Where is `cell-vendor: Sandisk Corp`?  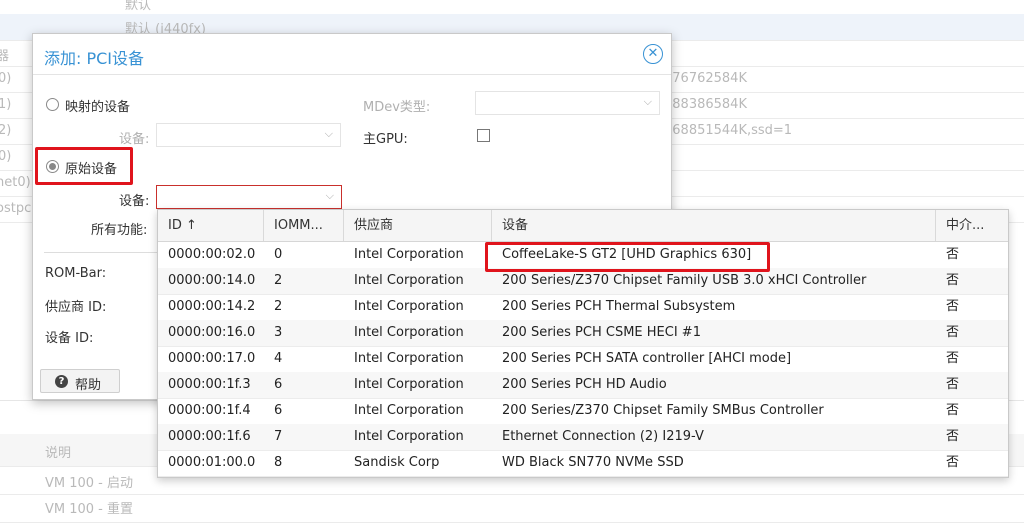
cell-vendor: Sandisk Corp is located at coordinates (397, 462).